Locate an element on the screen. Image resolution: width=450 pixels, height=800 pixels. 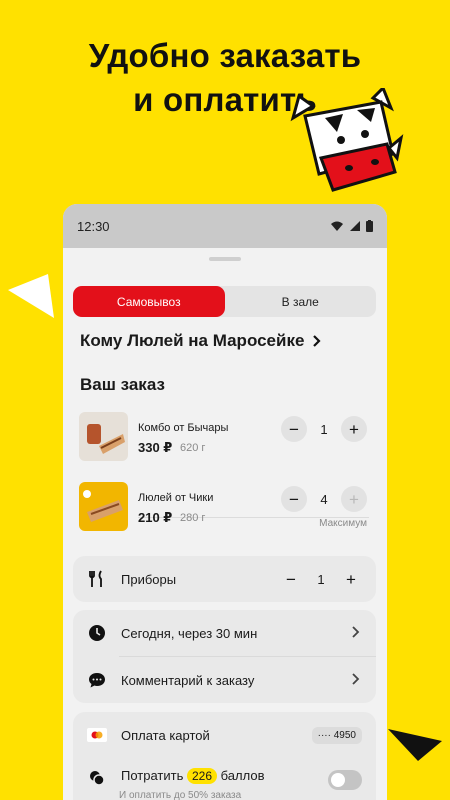
fork-knife-icon is located at coordinates (97, 579).